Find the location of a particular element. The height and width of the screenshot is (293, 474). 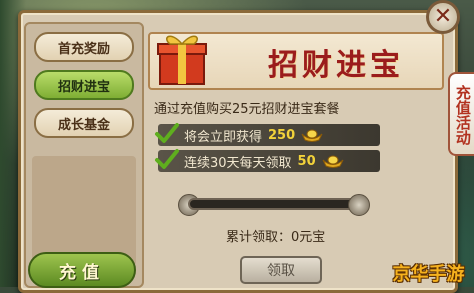

event-banner: 招财进宝 is located at coordinates (296, 61).